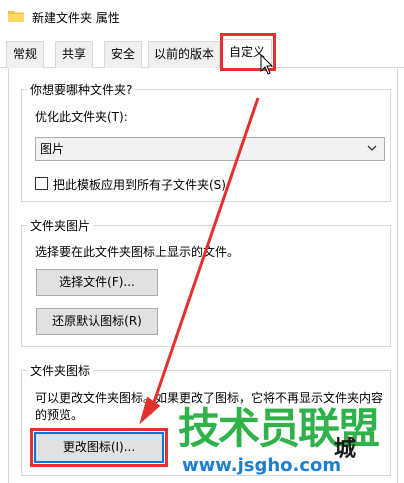 This screenshot has height=483, width=404. Describe the element at coordinates (16, 16) in the screenshot. I see `folder-icon` at that location.